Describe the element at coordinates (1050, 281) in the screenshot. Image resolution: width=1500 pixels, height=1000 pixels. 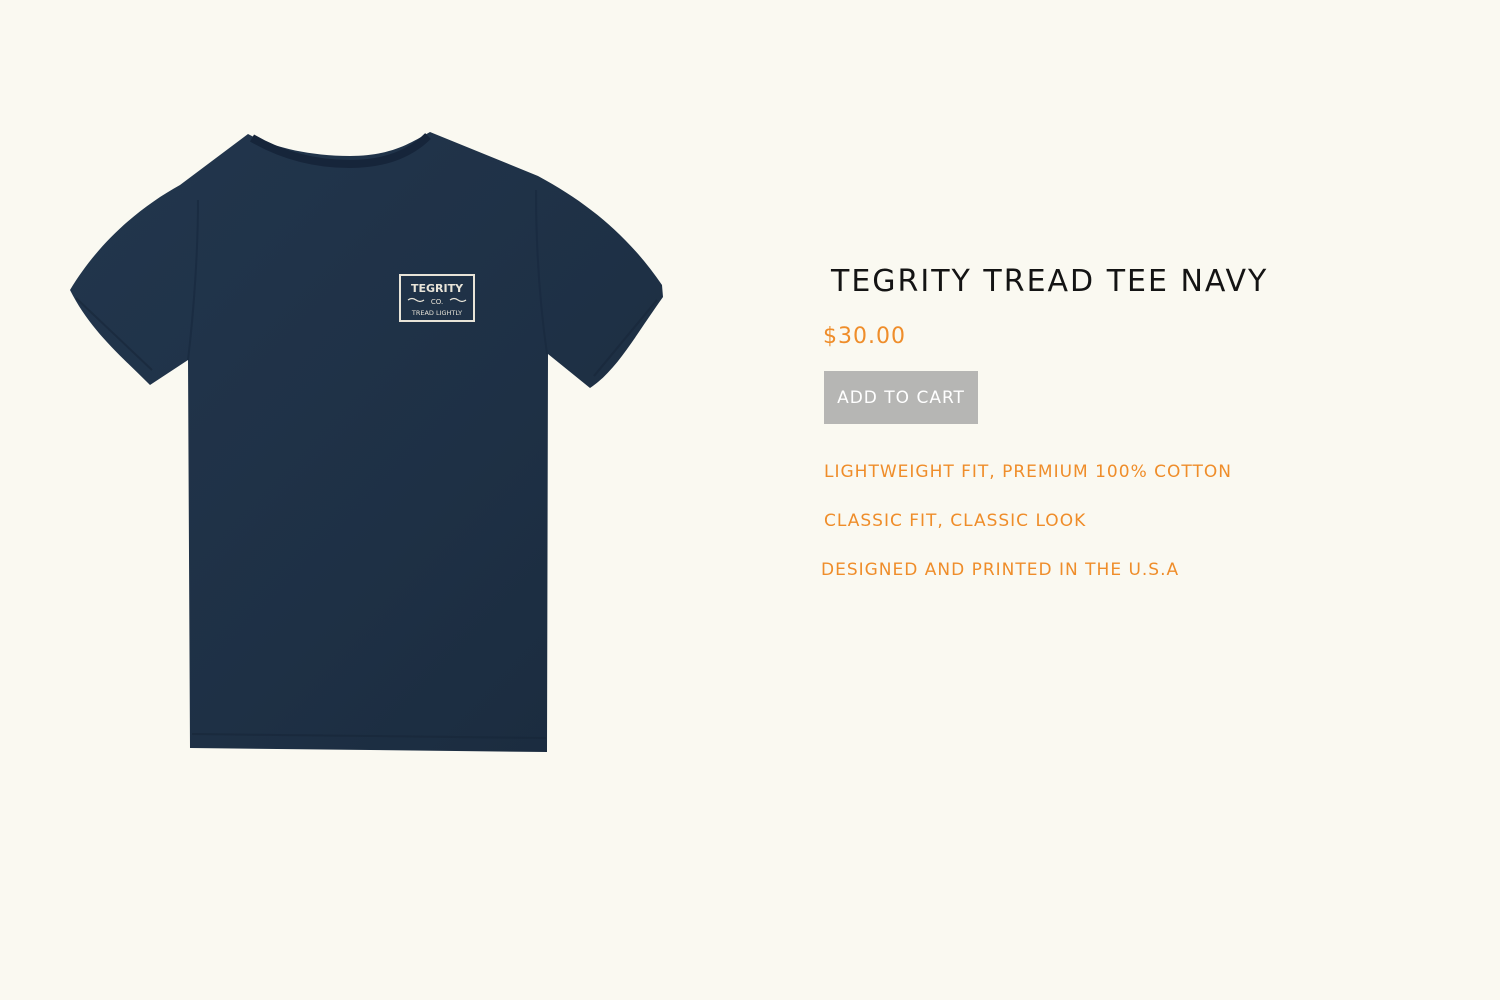
I see `product-title: TEGRITY TREAD TEE NAVY` at that location.